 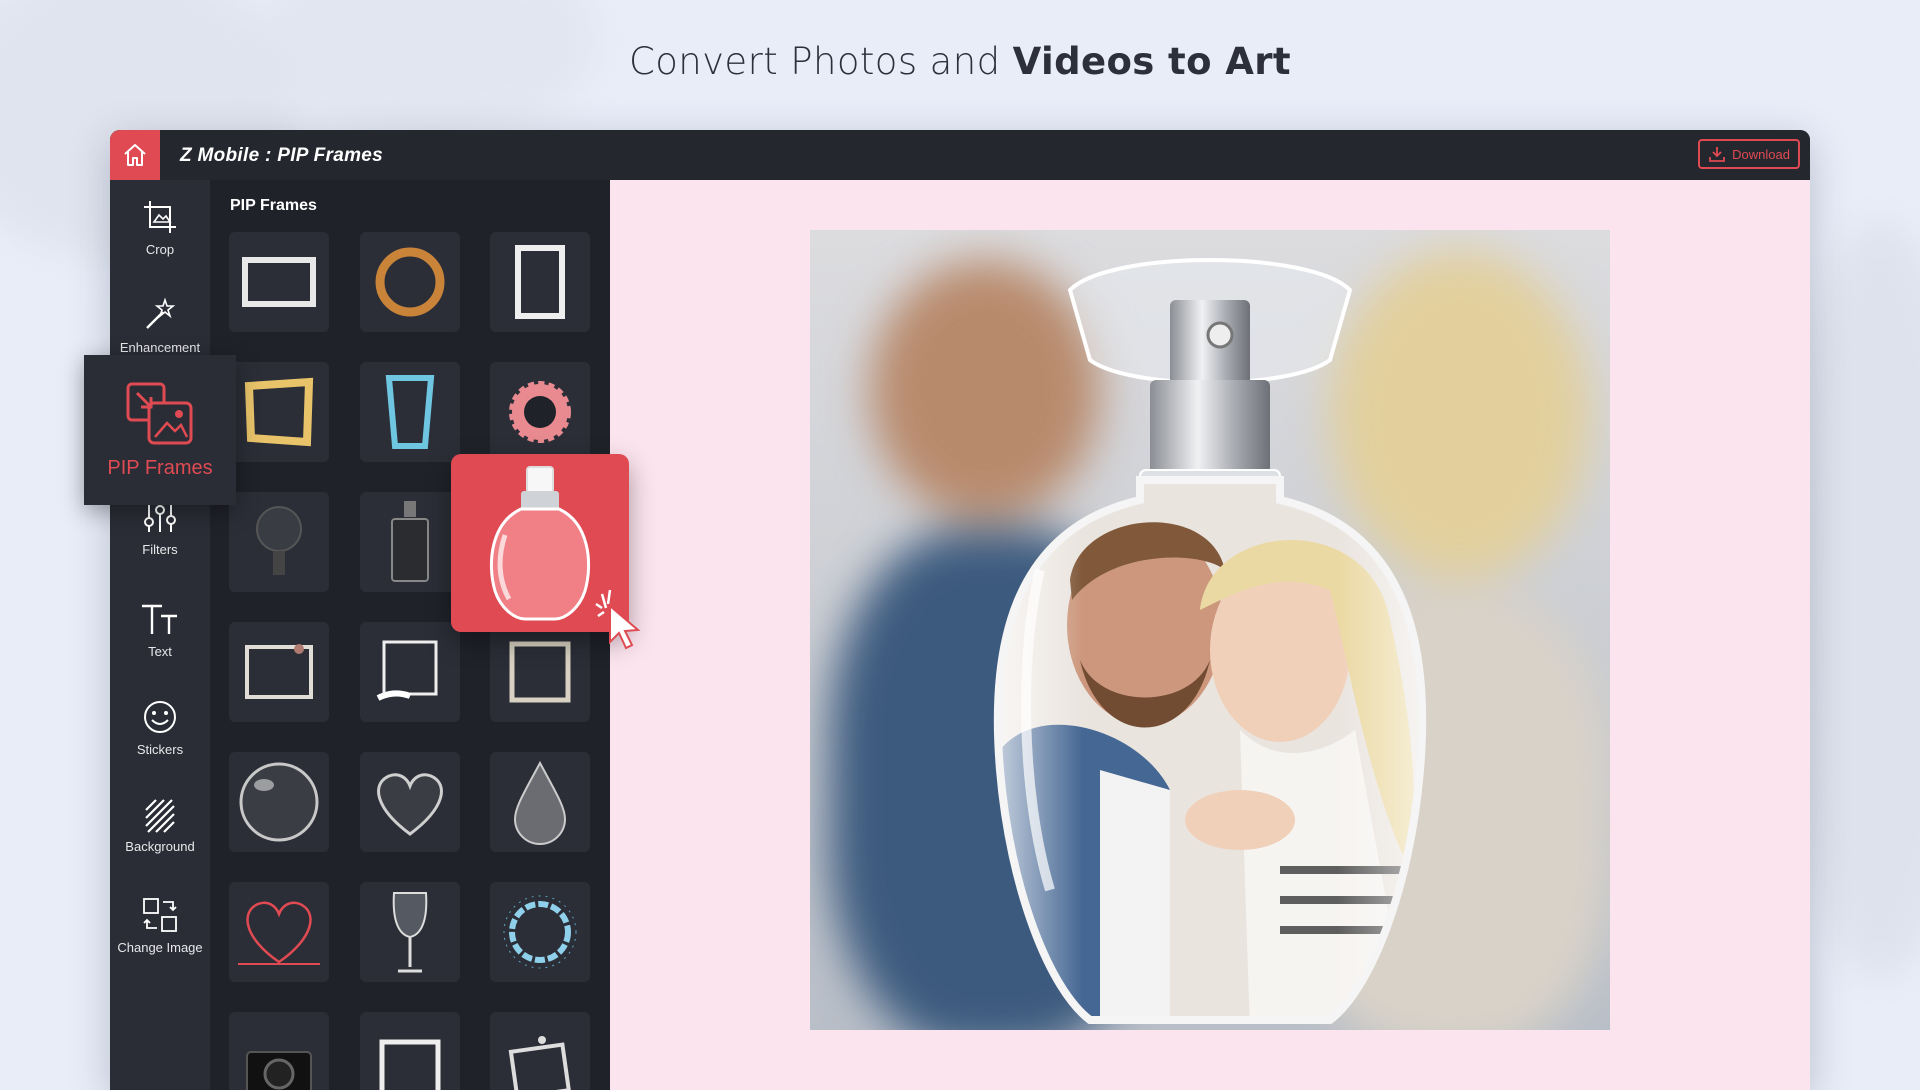 I want to click on lightbulb-frame-icon, so click(x=279, y=540).